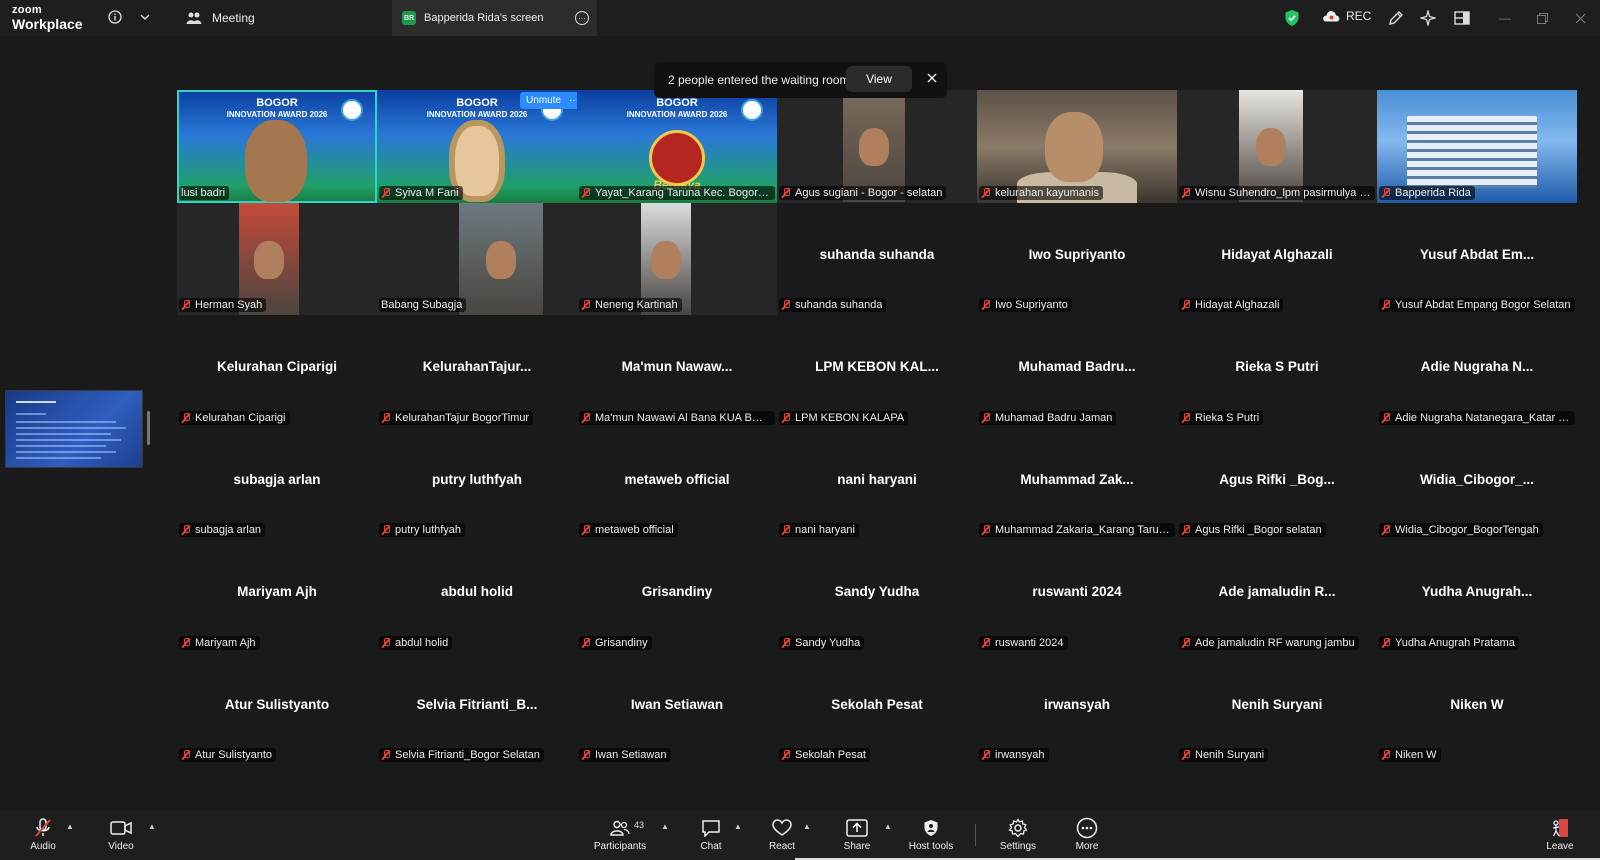  What do you see at coordinates (152, 826) in the screenshot?
I see `video-options-chevron-icon: ▲` at bounding box center [152, 826].